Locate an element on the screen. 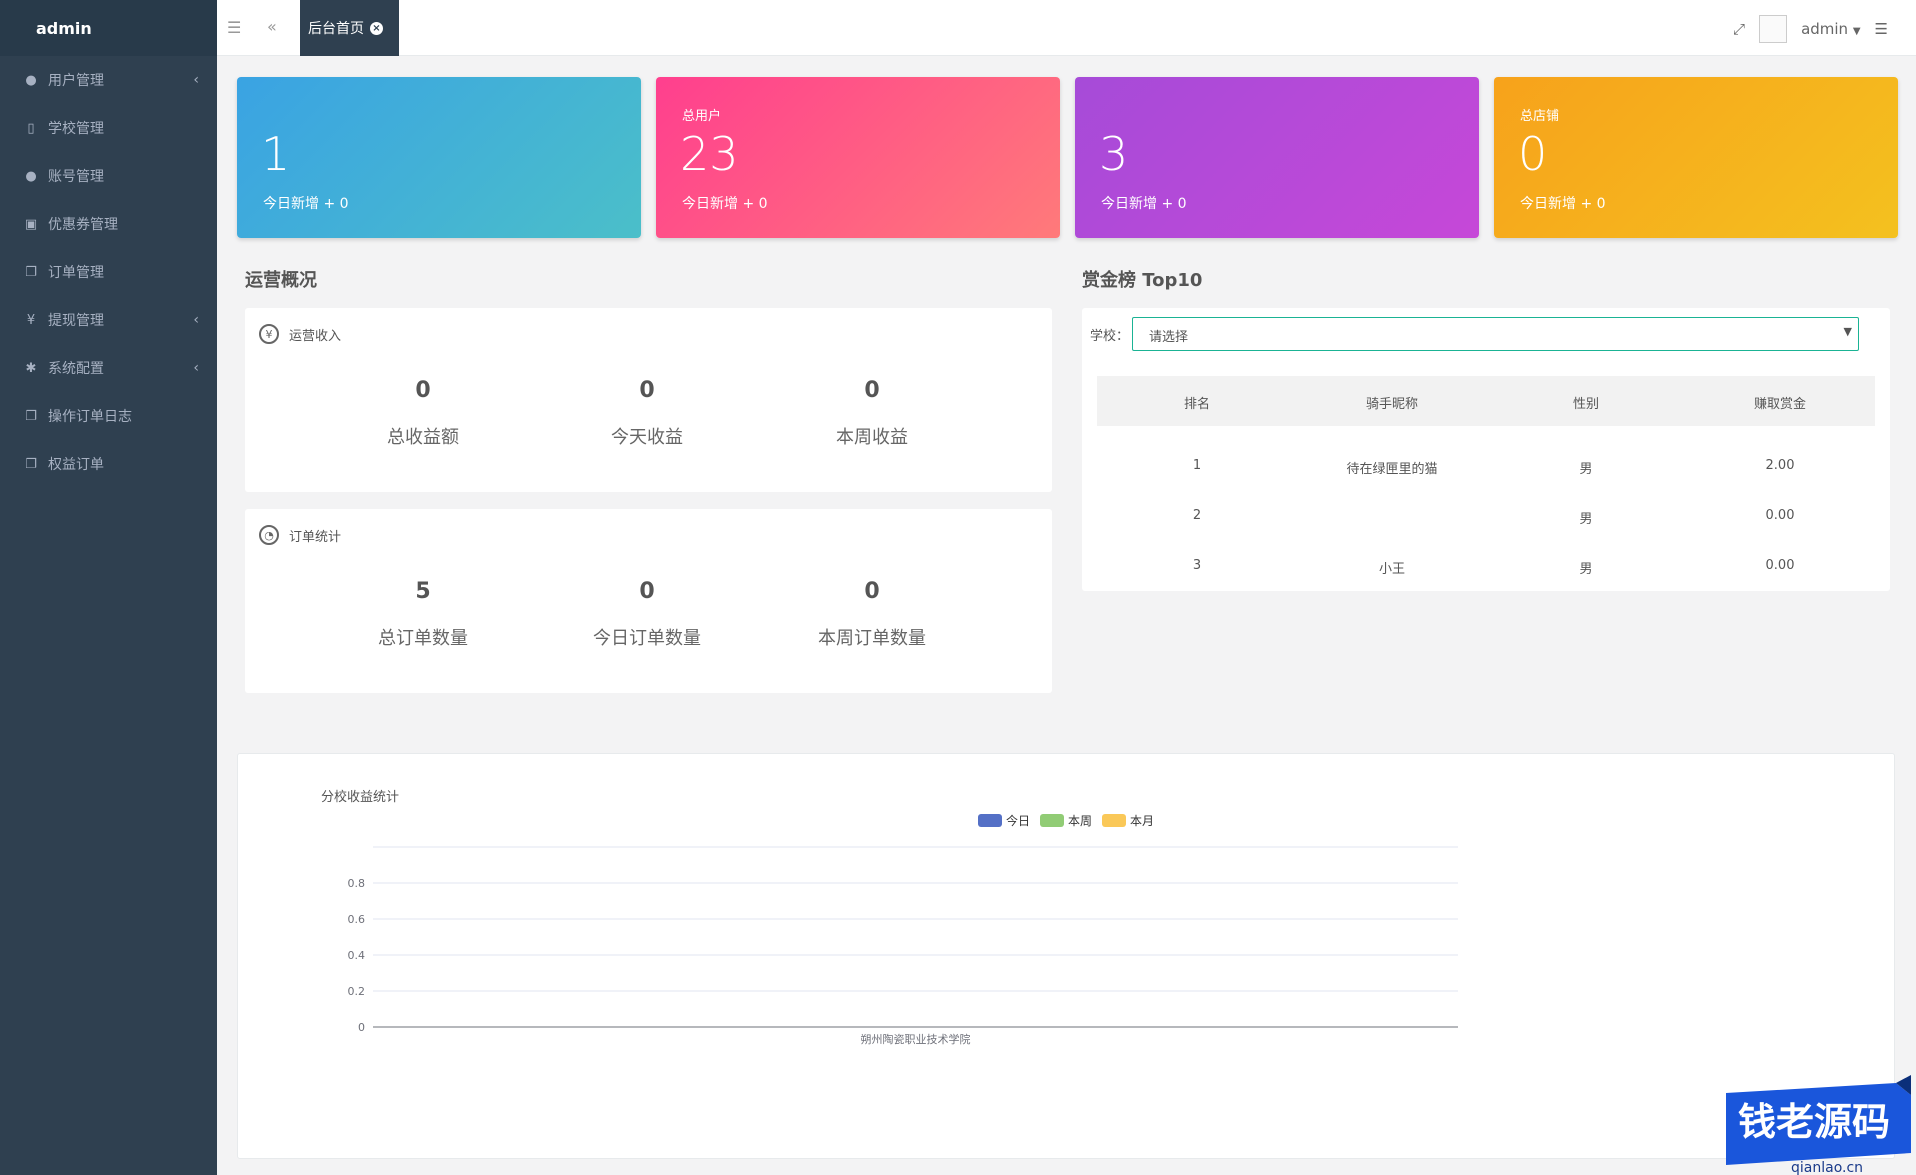  gear-icon: ✱ is located at coordinates (31, 368).